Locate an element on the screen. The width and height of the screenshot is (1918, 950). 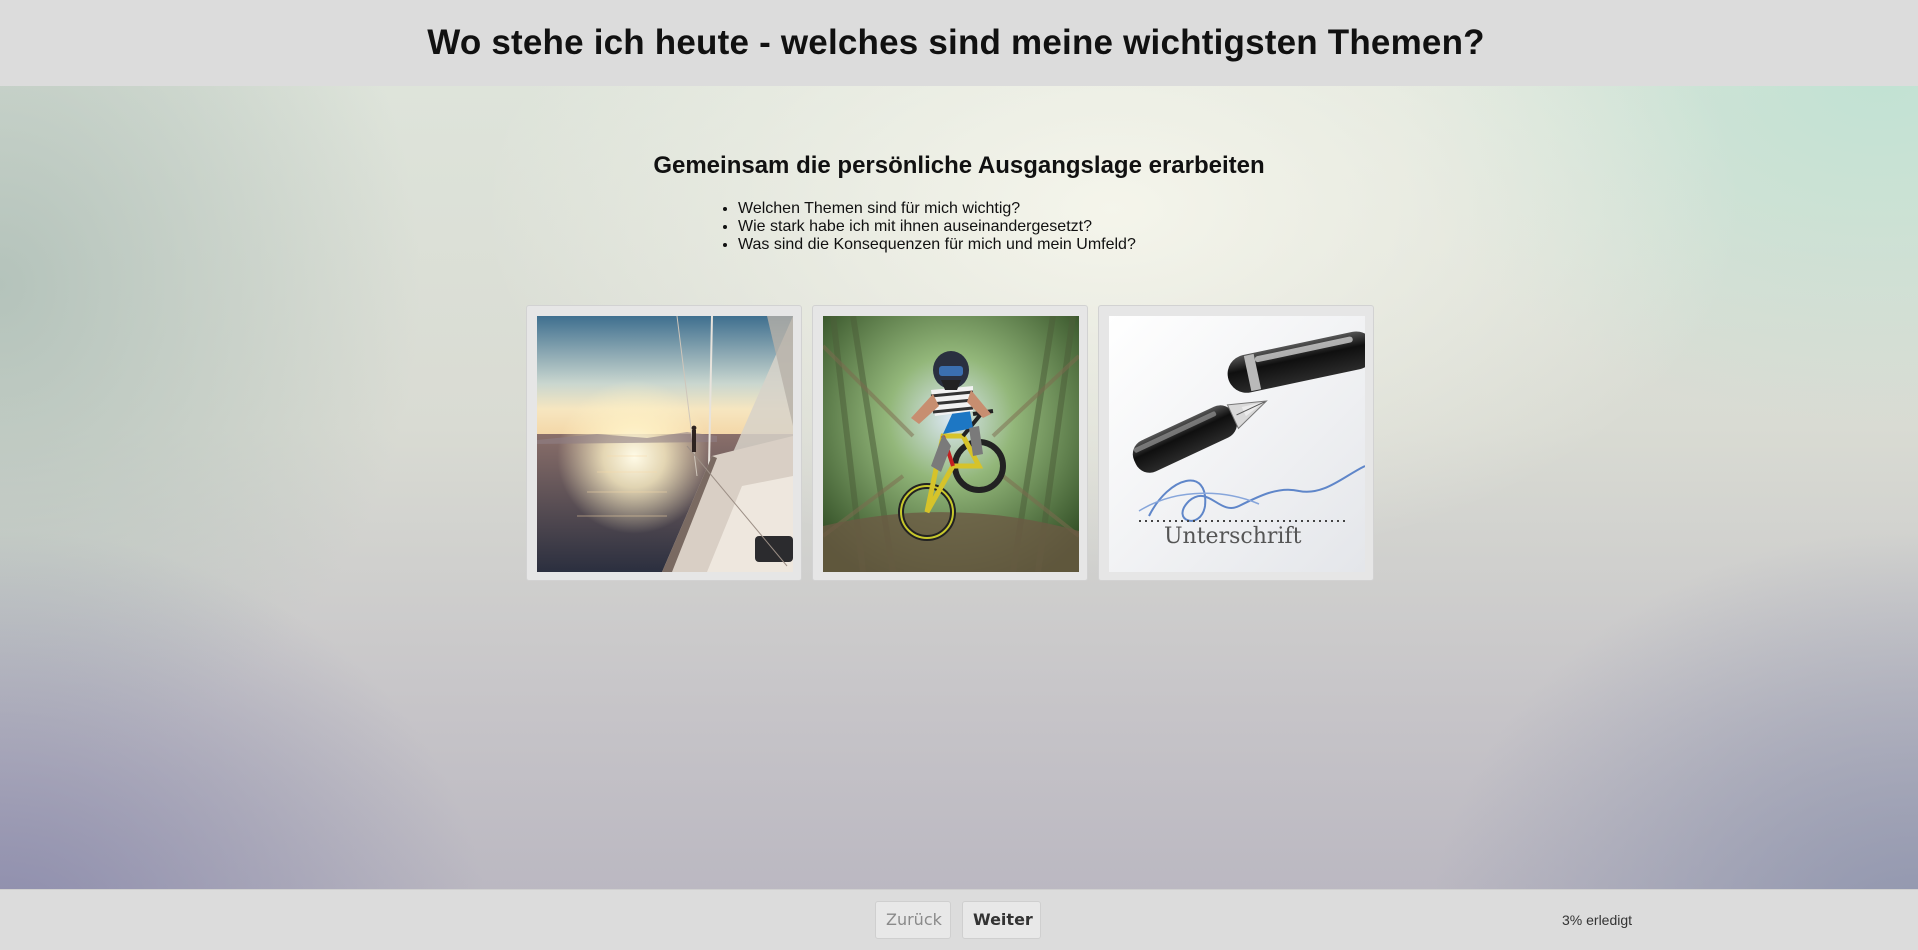
sailboat-sunset-image is located at coordinates (665, 444).